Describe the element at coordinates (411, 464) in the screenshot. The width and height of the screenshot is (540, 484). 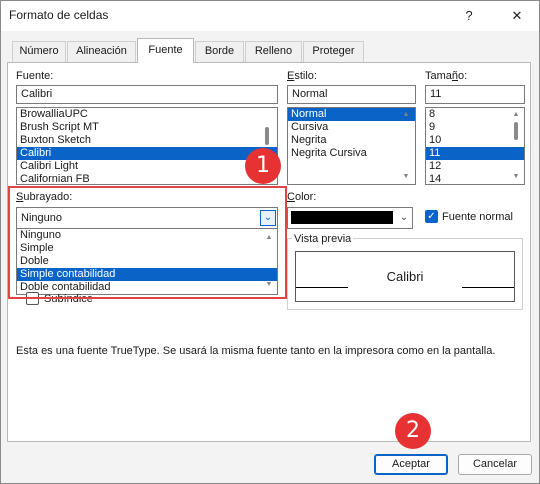
I see `ok-button: Aceptar` at that location.